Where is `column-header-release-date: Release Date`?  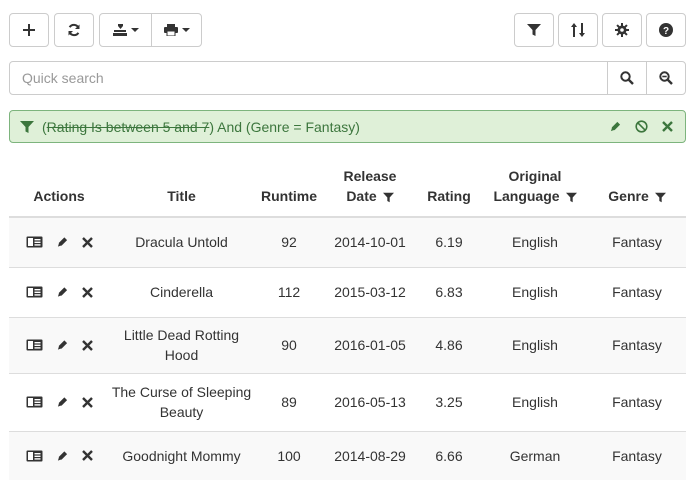
column-header-release-date: Release Date is located at coordinates (370, 190).